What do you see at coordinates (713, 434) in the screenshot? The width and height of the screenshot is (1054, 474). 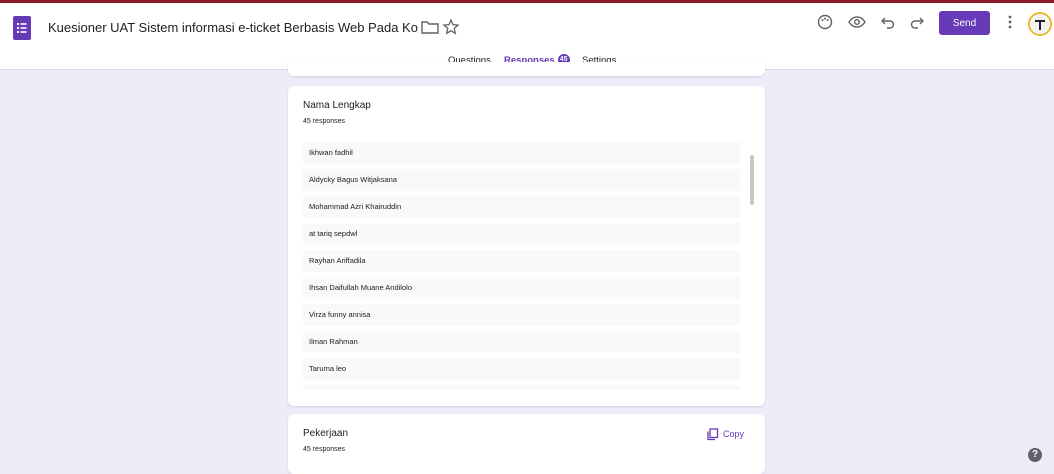 I see `copy-icon` at bounding box center [713, 434].